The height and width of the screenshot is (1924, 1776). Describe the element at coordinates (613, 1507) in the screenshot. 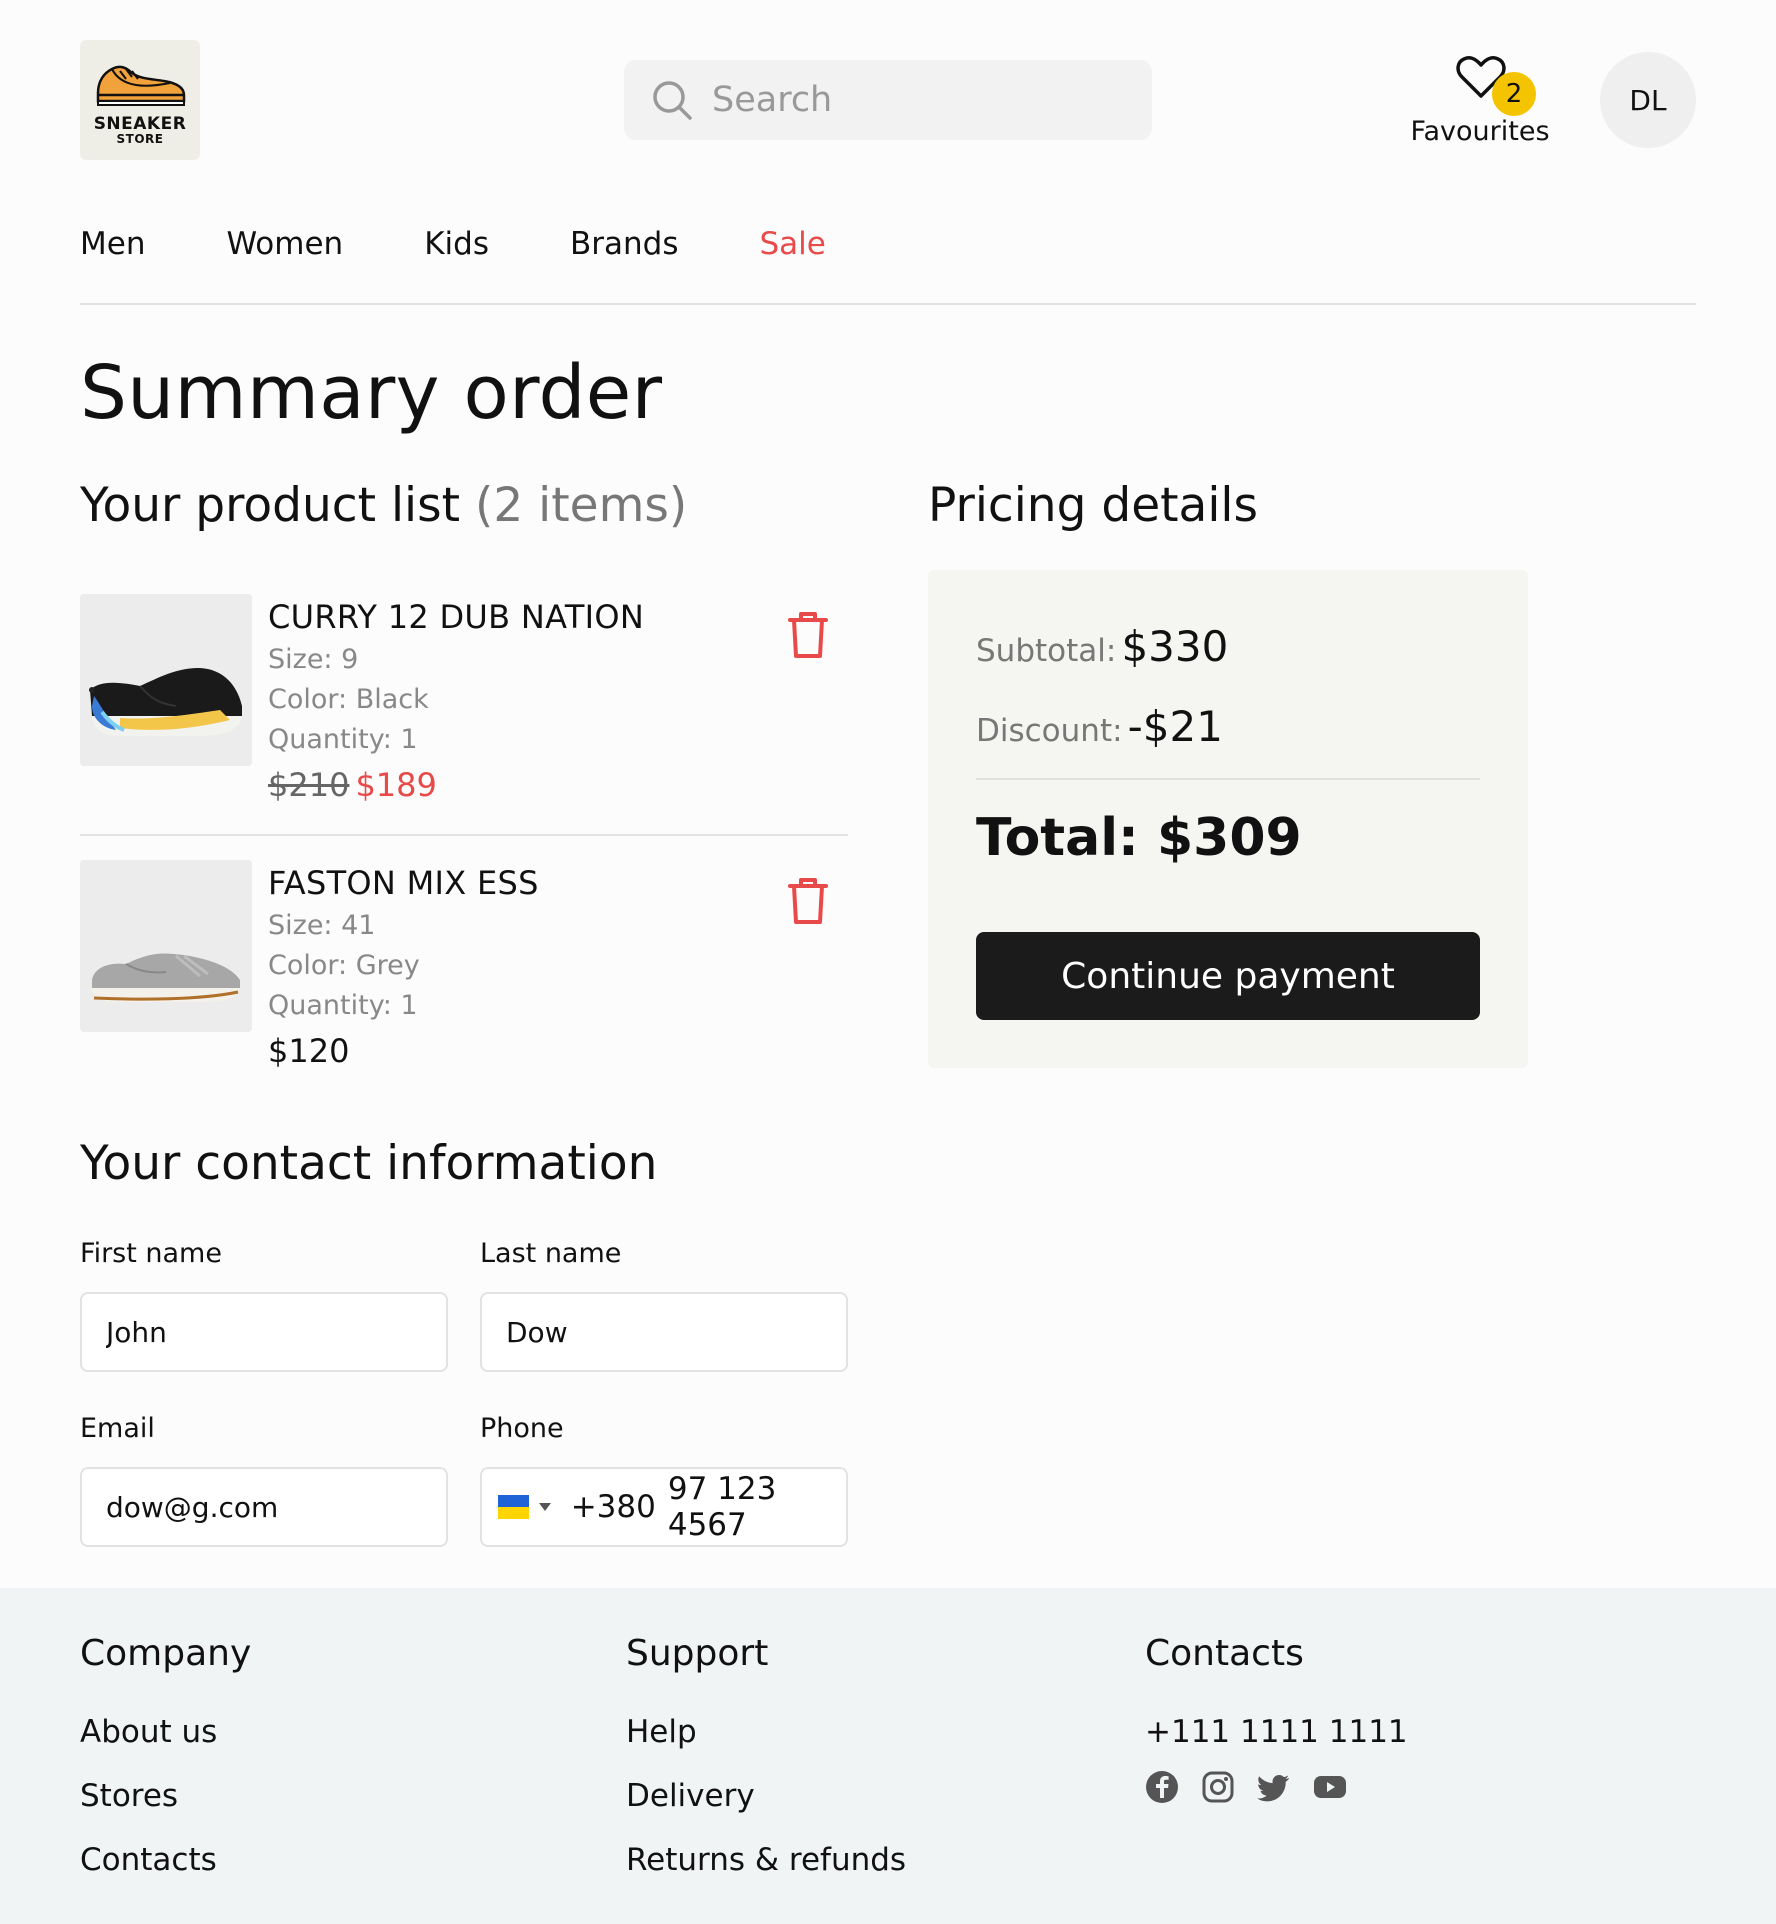

I see `phone-country-code: +380` at that location.